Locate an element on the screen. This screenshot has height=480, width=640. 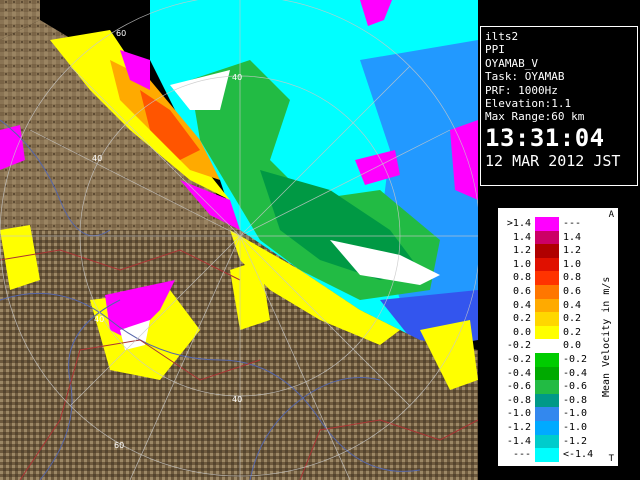
legend-row-left-label: 0.2 is located at coordinates (521, 319).